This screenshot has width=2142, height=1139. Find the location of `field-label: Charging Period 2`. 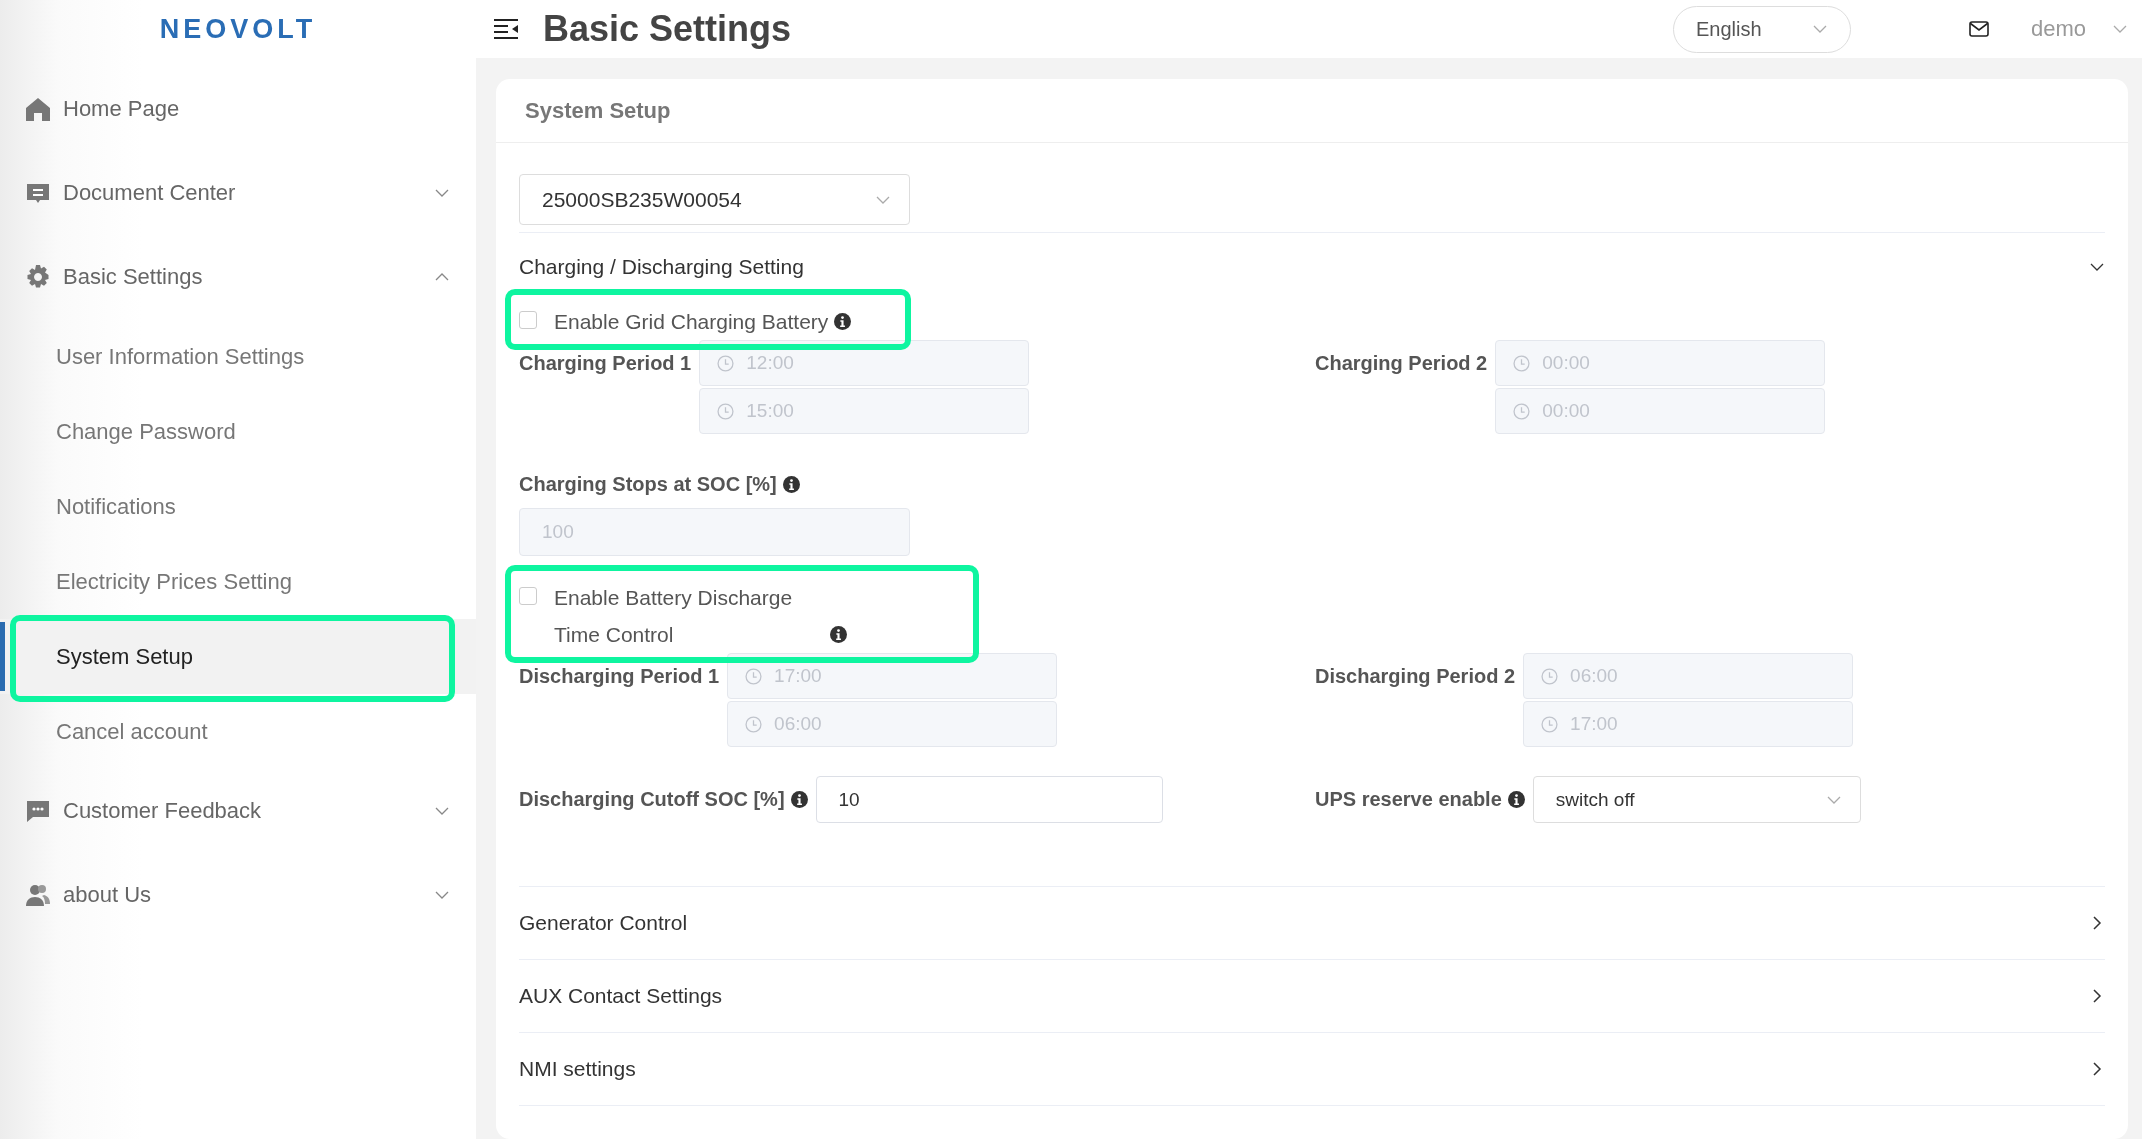

field-label: Charging Period 2 is located at coordinates (1401, 364).